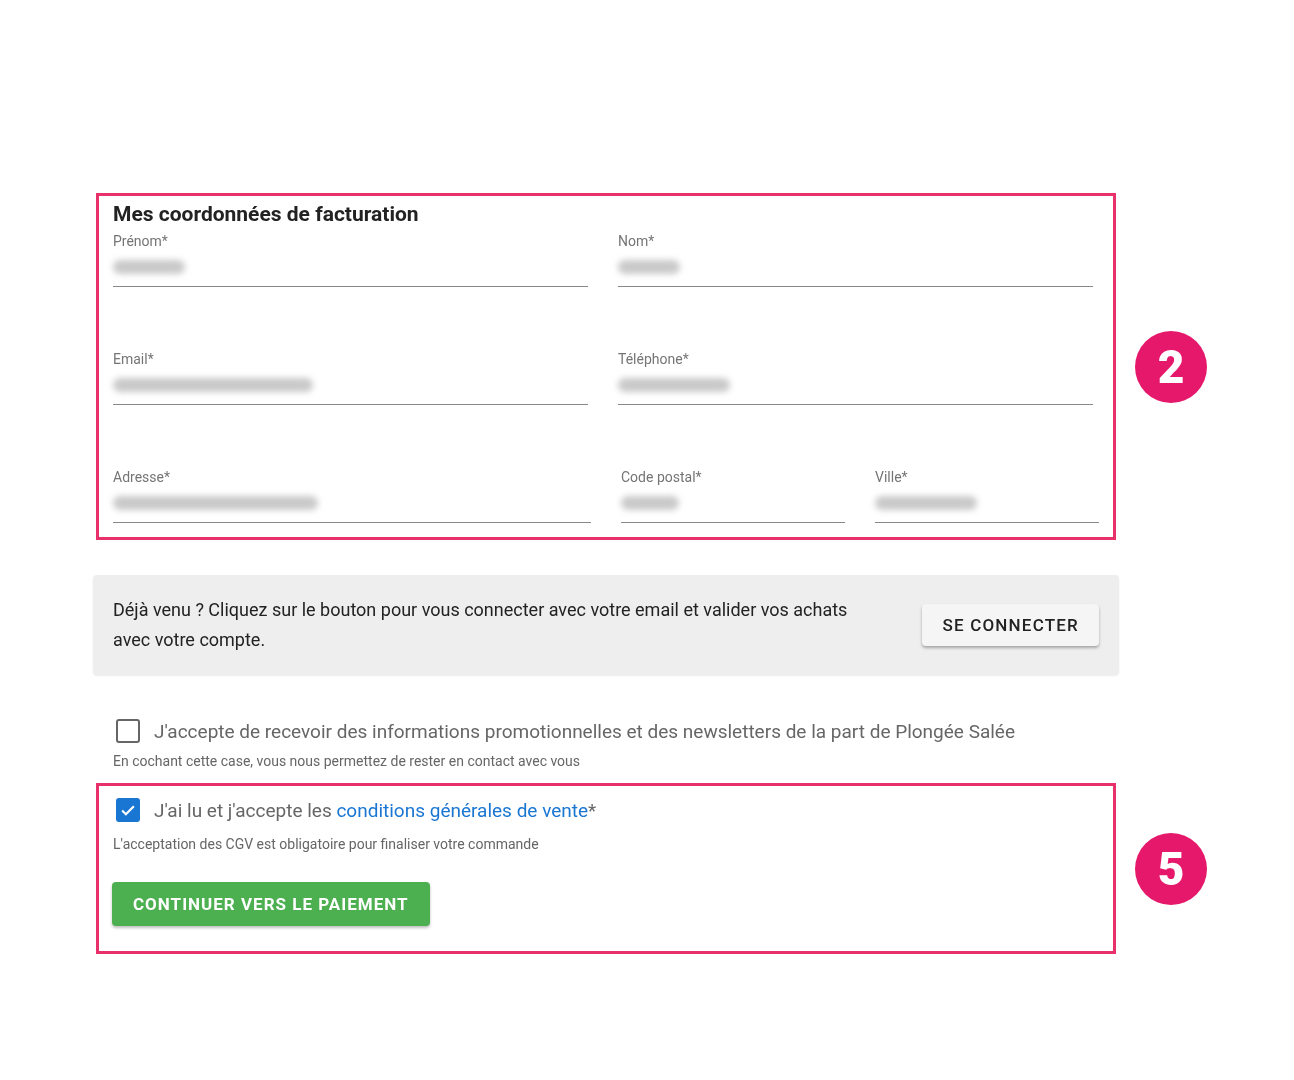 This screenshot has height=1080, width=1294. Describe the element at coordinates (326, 844) in the screenshot. I see `helper-text: L'acceptation des CGV est obligatoire pour finaliser votre commande` at that location.